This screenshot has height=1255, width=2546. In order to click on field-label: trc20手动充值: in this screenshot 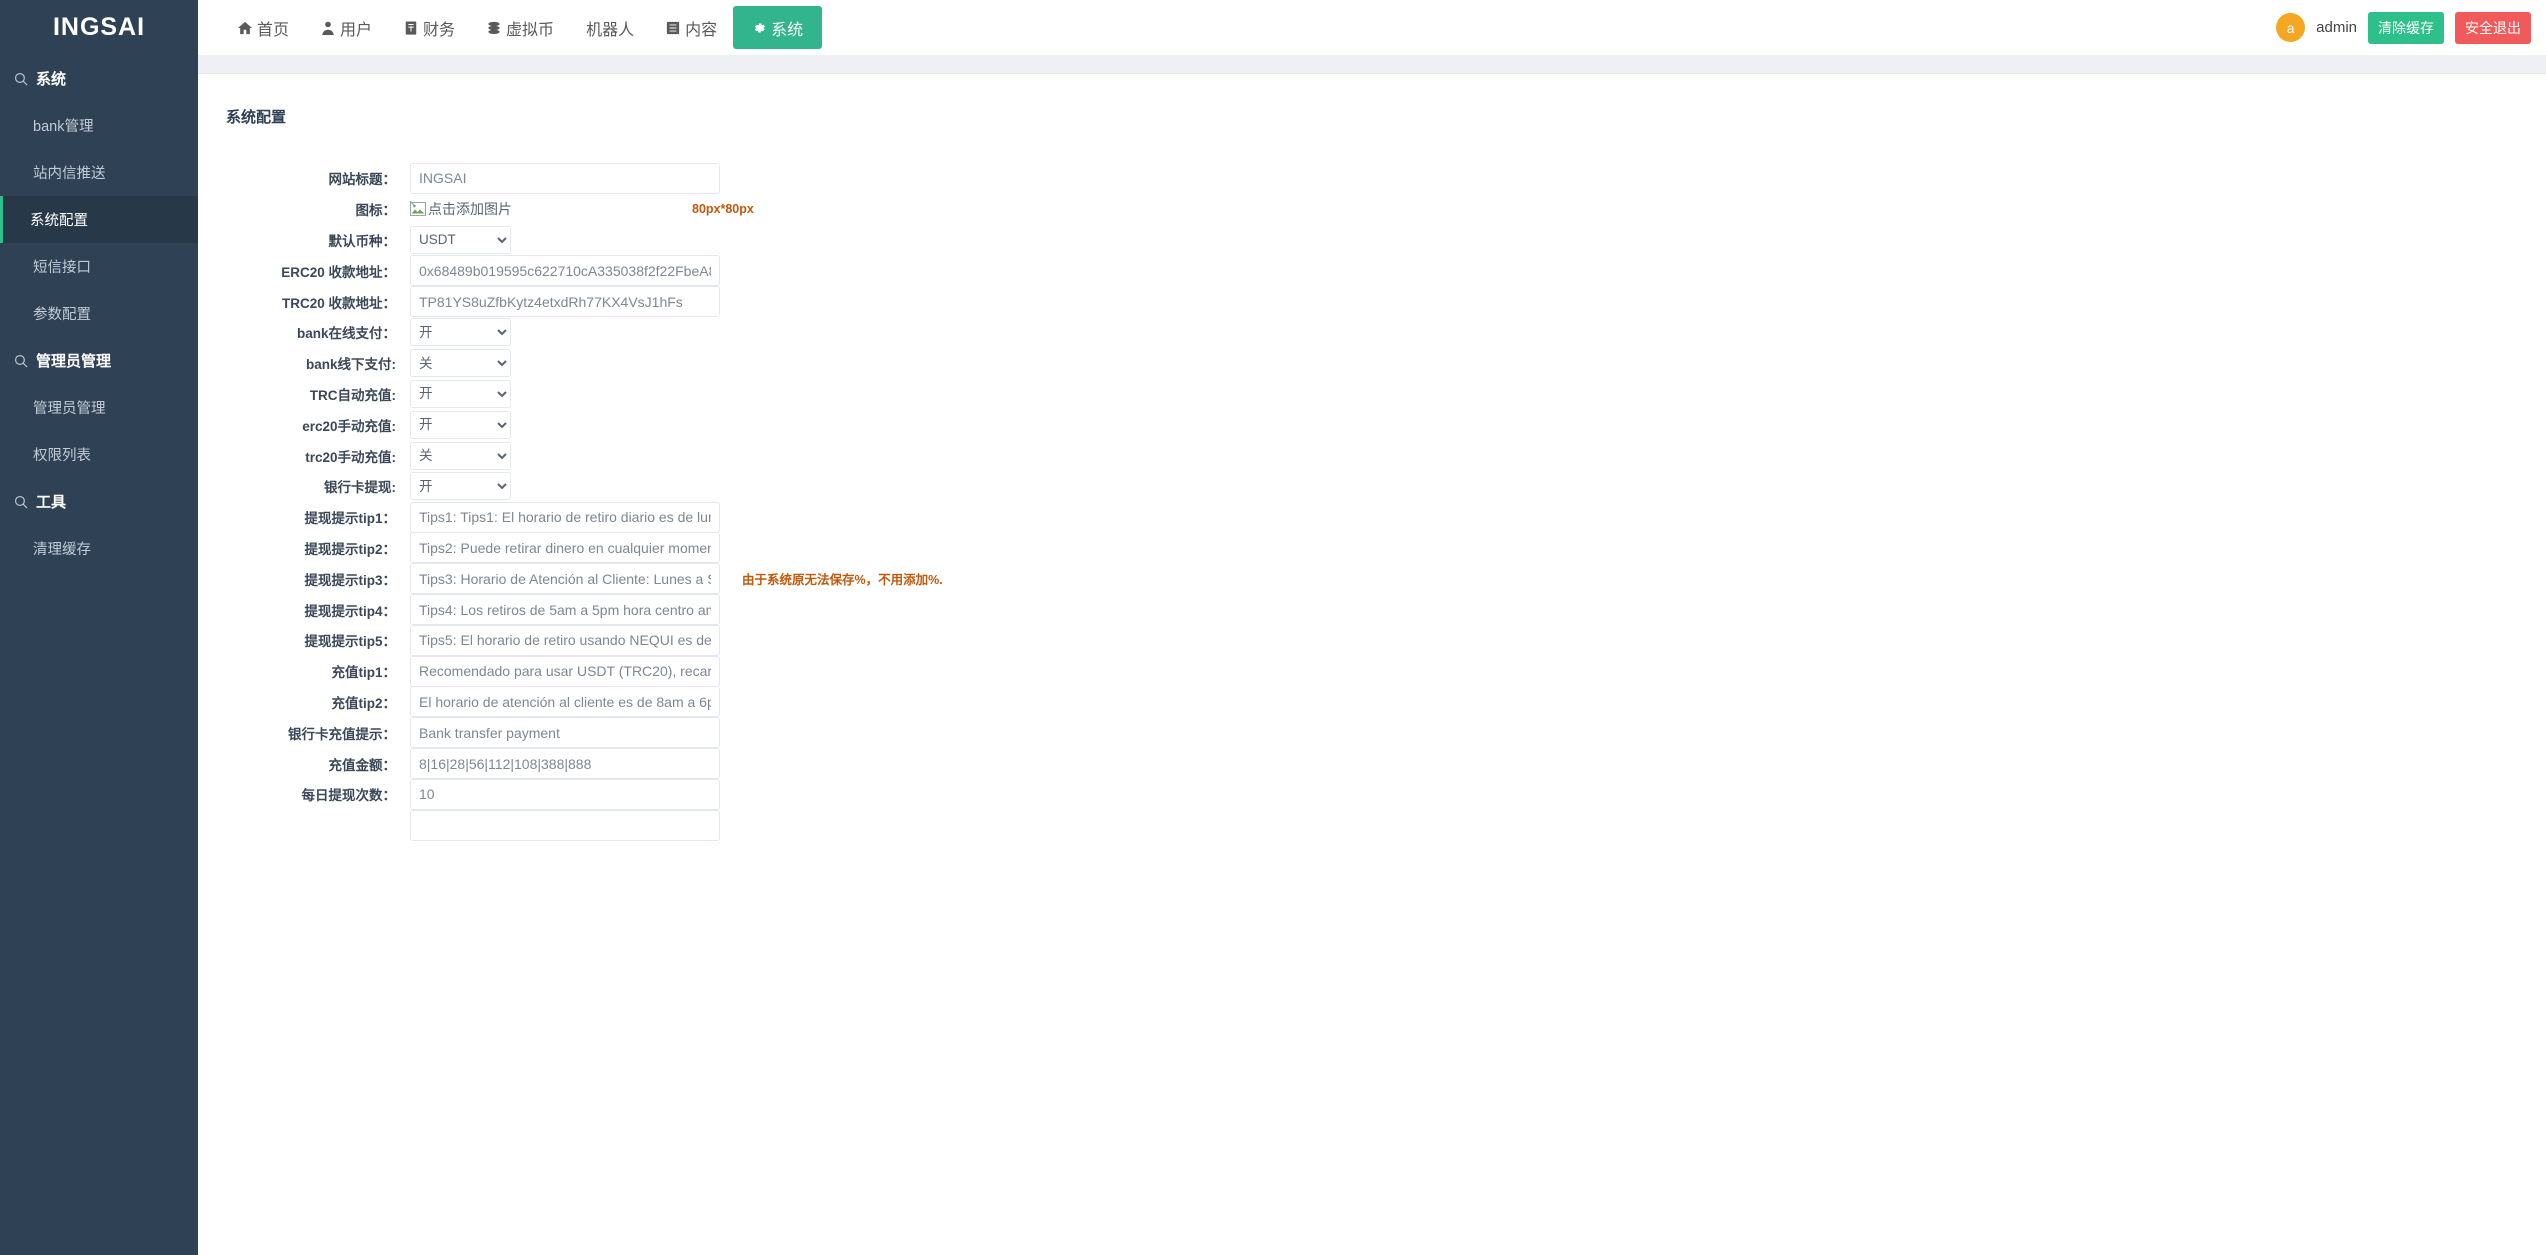, I will do `click(350, 457)`.